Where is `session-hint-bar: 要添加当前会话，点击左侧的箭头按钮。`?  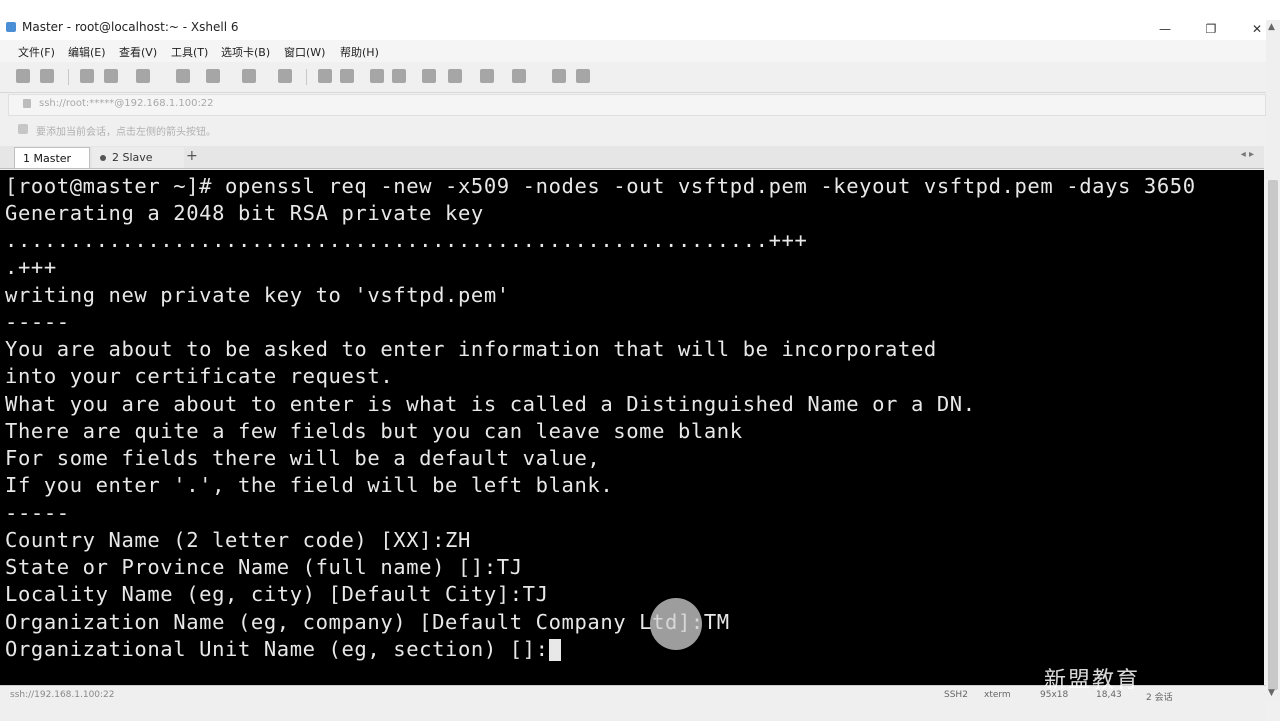 session-hint-bar: 要添加当前会话，点击左侧的箭头按钮。 is located at coordinates (636, 130).